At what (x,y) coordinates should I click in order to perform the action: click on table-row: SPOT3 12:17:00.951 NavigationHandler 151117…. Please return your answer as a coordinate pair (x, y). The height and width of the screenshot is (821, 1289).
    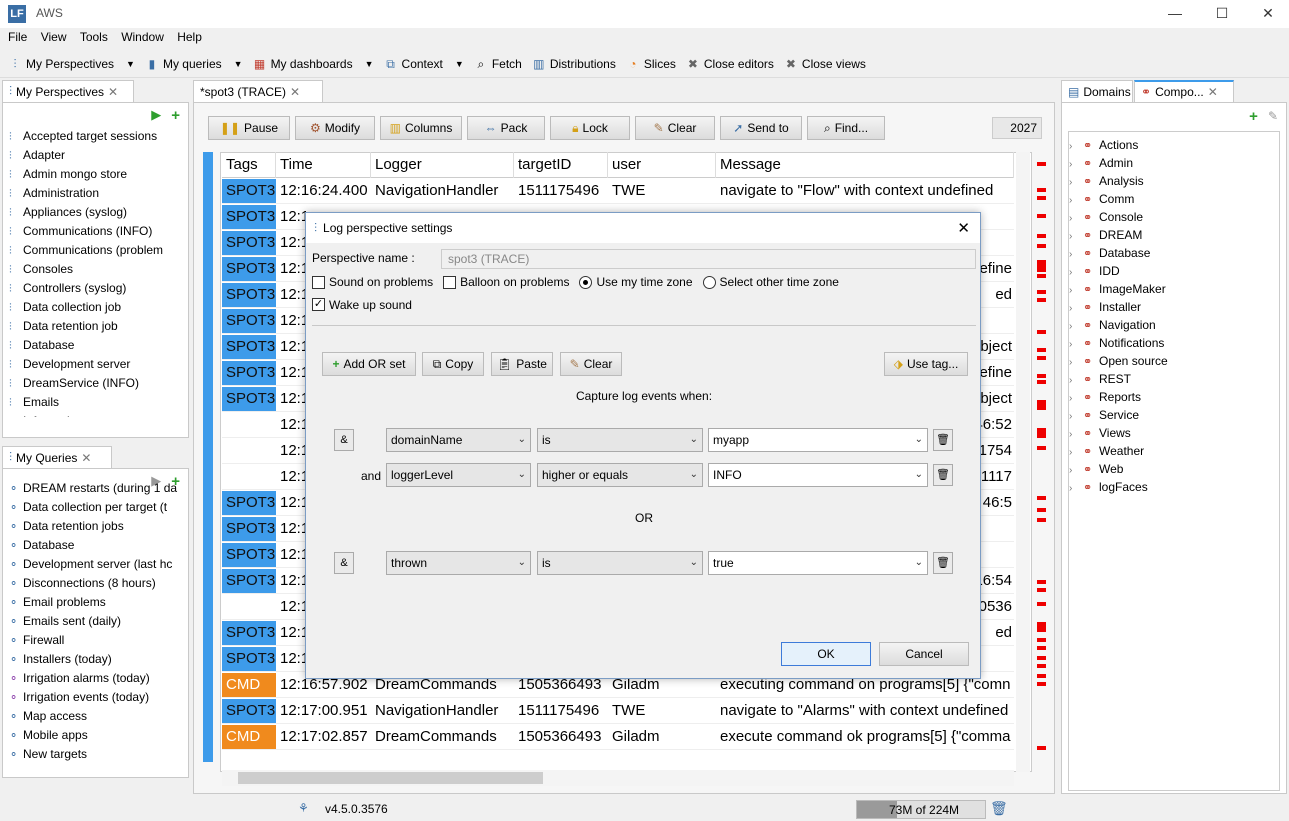
    Looking at the image, I should click on (618, 711).